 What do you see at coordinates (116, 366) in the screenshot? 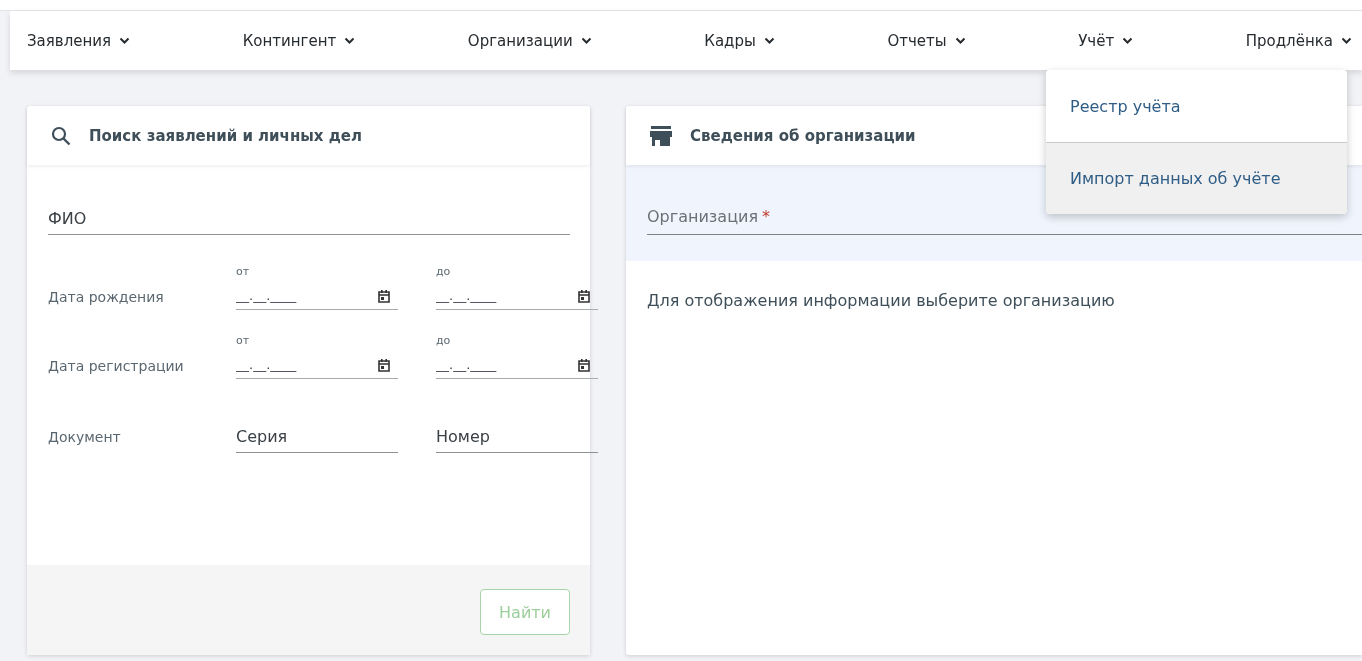
I see `field-label: Дата регистрации` at bounding box center [116, 366].